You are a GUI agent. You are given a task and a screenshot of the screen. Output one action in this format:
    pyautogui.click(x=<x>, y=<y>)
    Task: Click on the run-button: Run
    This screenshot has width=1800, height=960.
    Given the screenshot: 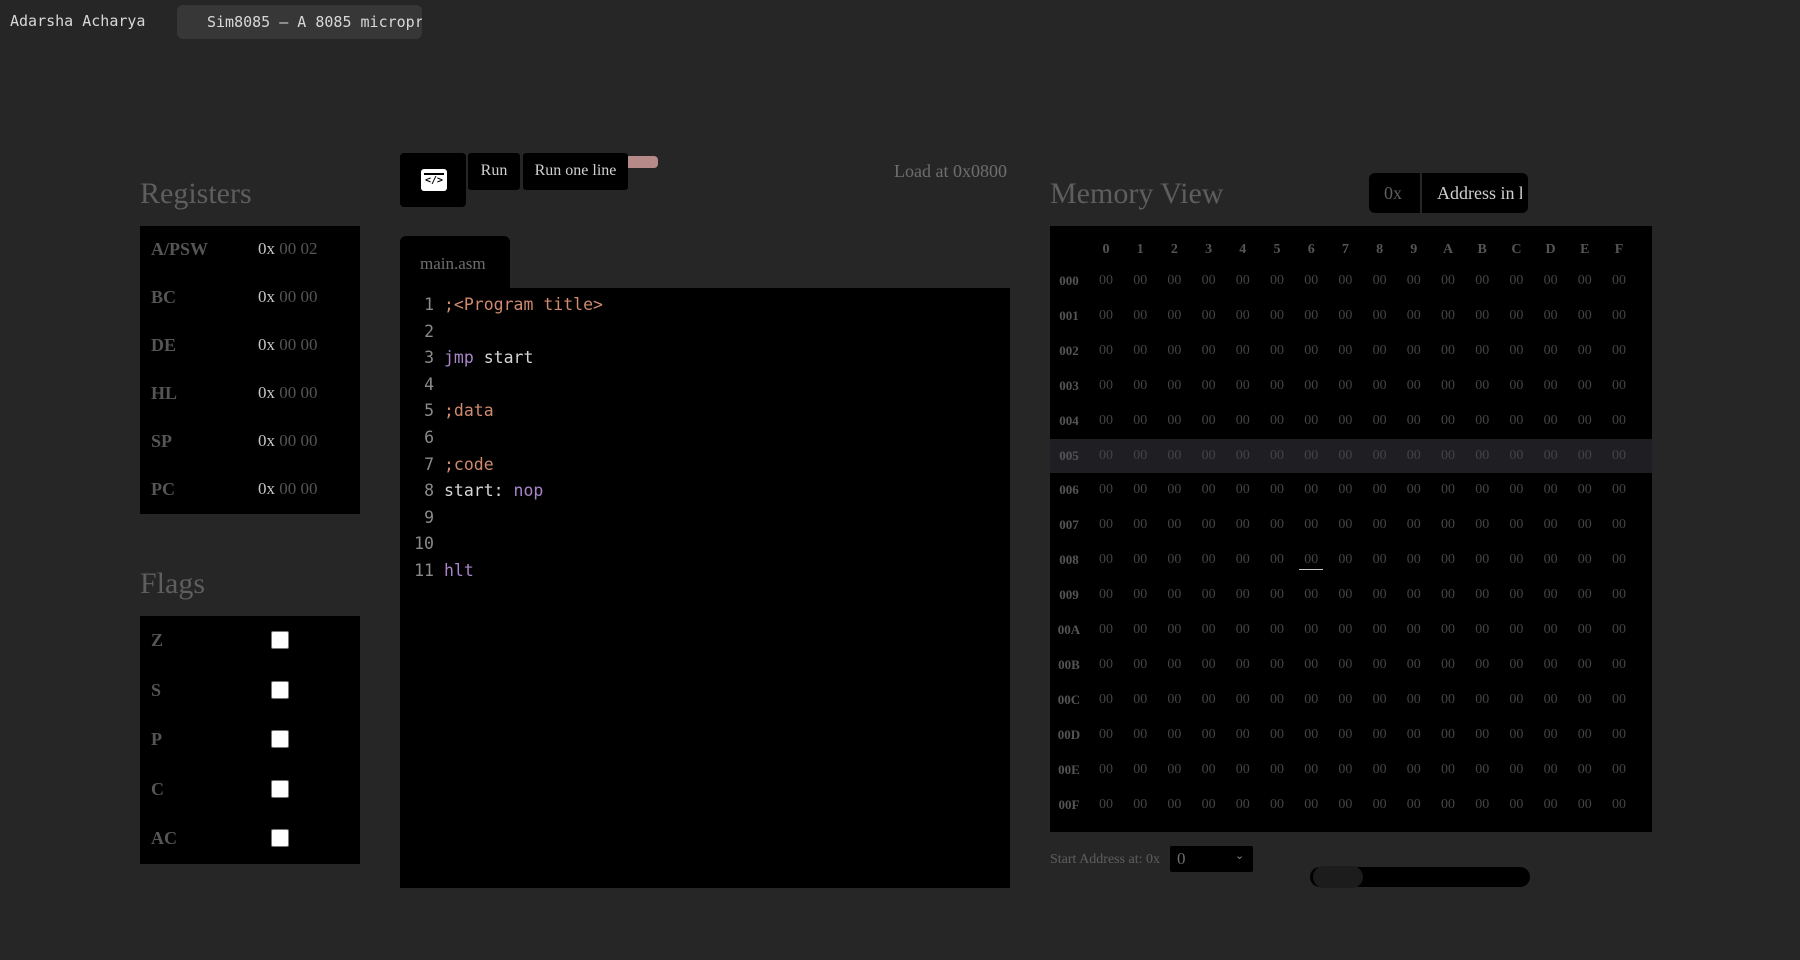 What is the action you would take?
    pyautogui.click(x=494, y=171)
    